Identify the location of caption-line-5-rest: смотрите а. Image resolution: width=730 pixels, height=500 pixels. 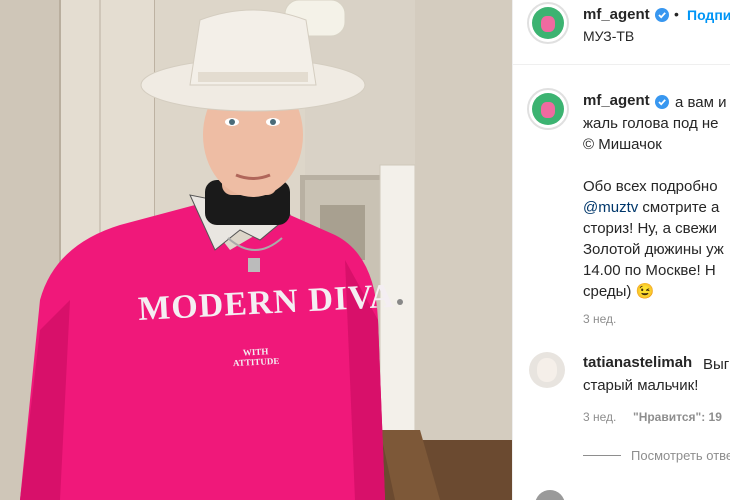
(679, 207).